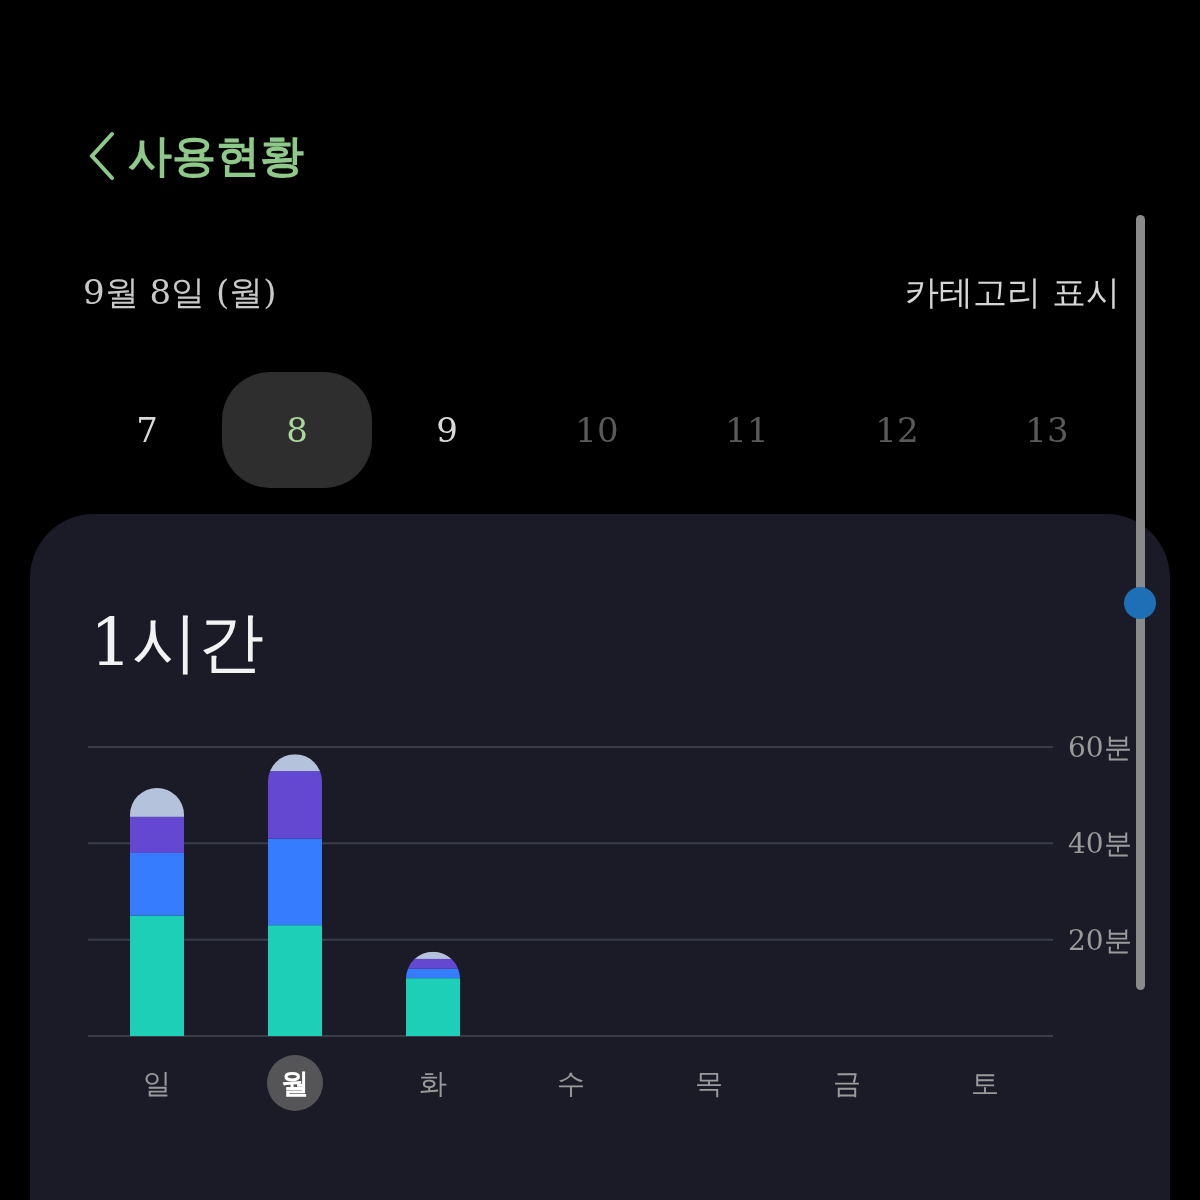  What do you see at coordinates (447, 430) in the screenshot?
I see `day-tab: 9` at bounding box center [447, 430].